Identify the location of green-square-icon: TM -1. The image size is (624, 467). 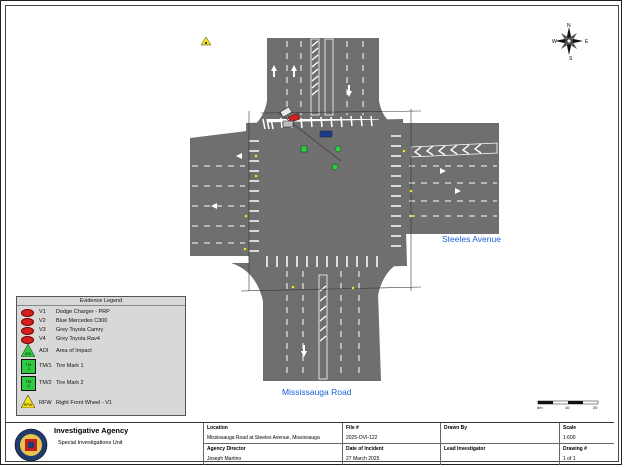
(28, 366).